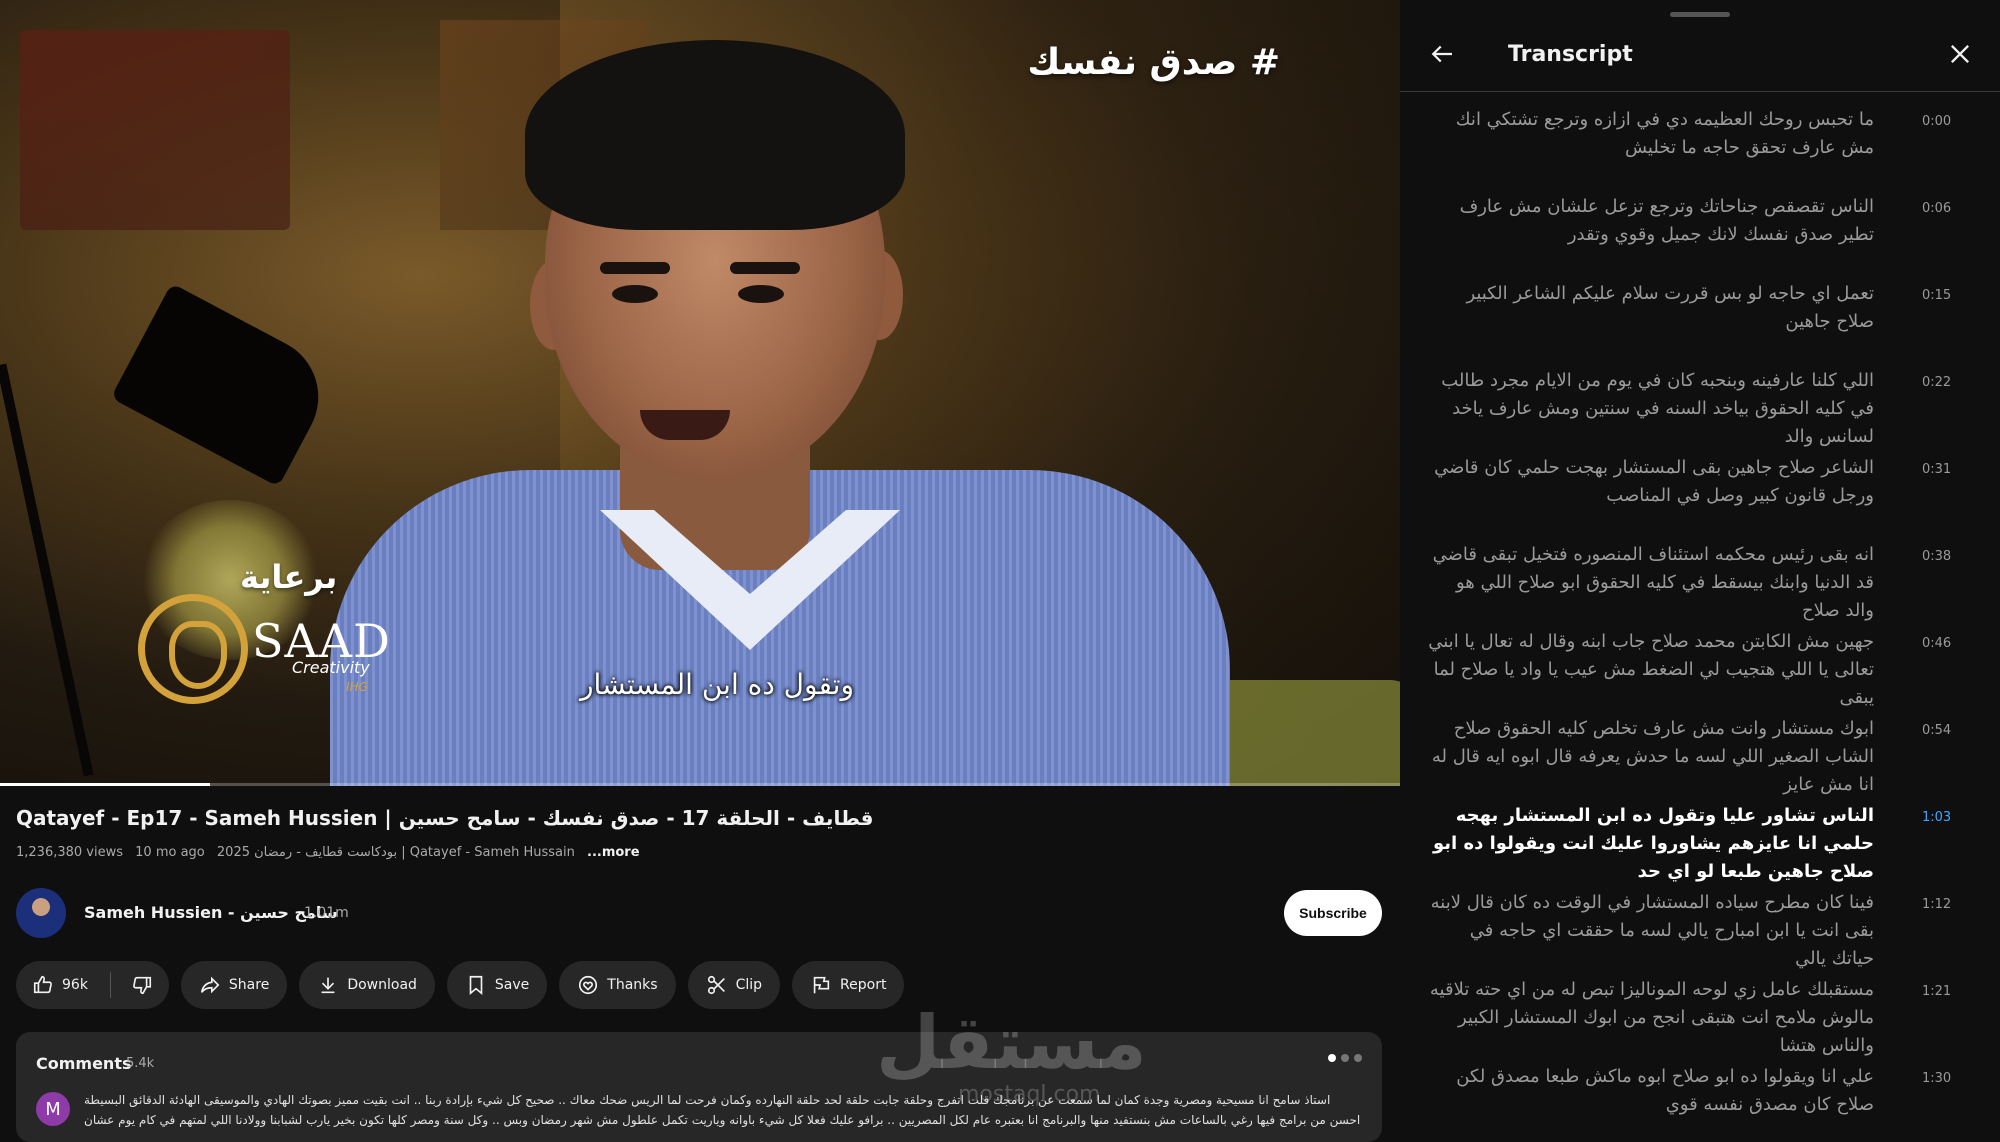 The width and height of the screenshot is (2000, 1142). Describe the element at coordinates (1700, 56) in the screenshot. I see `transcript-header: Transcript` at that location.